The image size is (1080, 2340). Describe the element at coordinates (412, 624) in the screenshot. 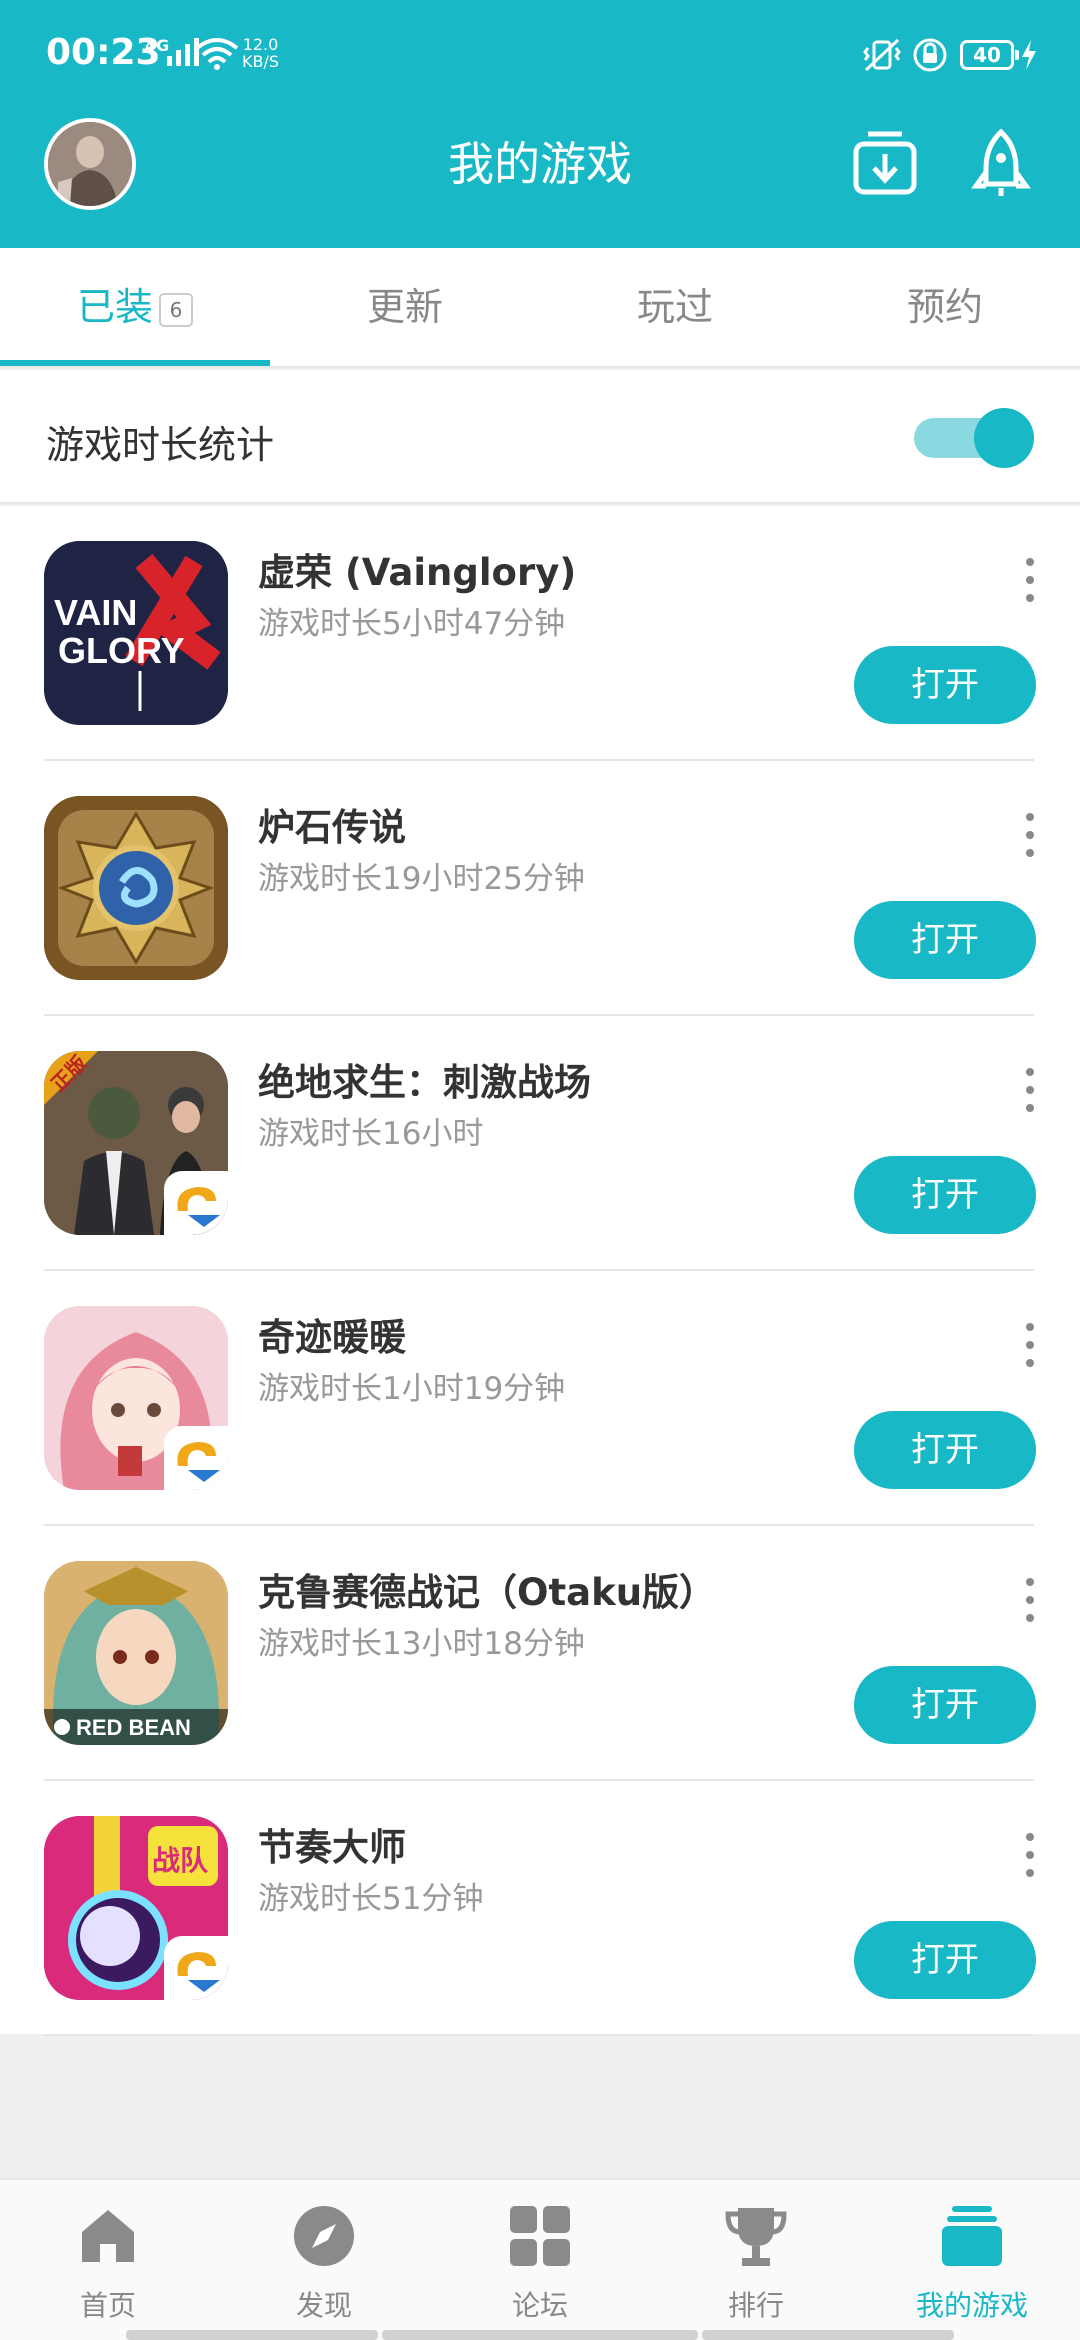

I see `game-playtime: 游戏时长5小时47分钟` at that location.